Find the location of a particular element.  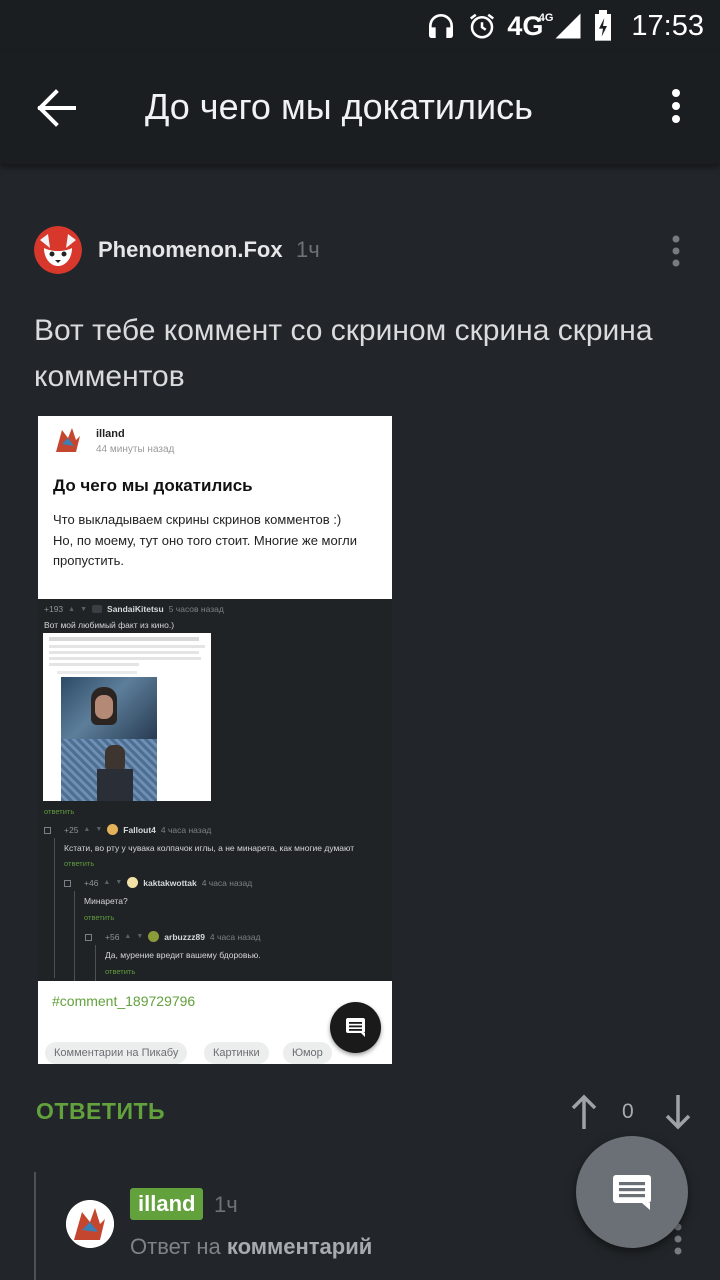

screenshot-user: illand is located at coordinates (110, 434).